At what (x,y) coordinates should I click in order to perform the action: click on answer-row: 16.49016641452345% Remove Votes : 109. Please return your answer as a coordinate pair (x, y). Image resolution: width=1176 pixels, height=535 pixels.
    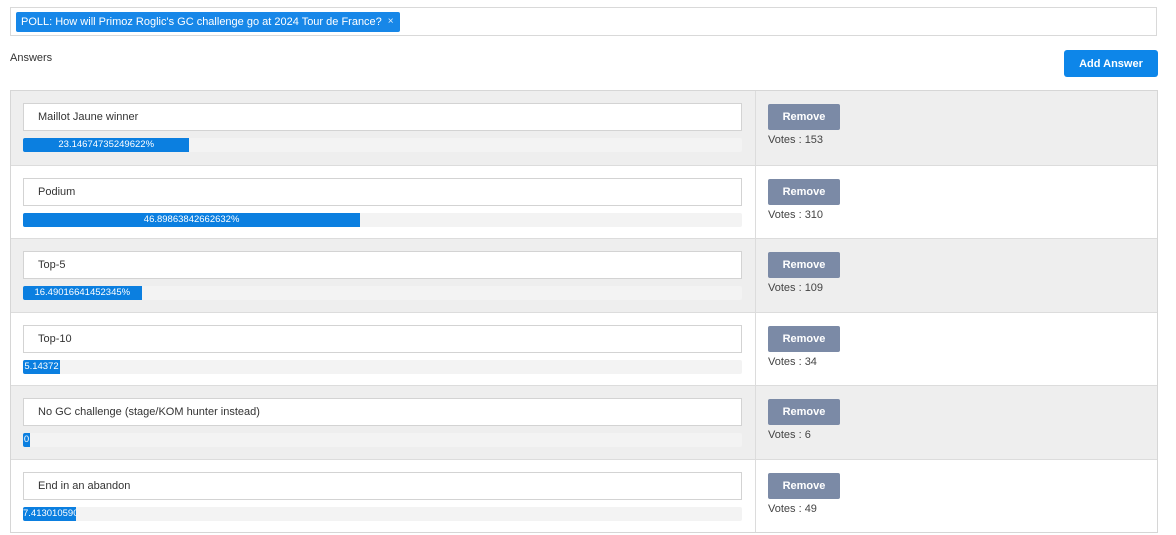
    Looking at the image, I should click on (584, 275).